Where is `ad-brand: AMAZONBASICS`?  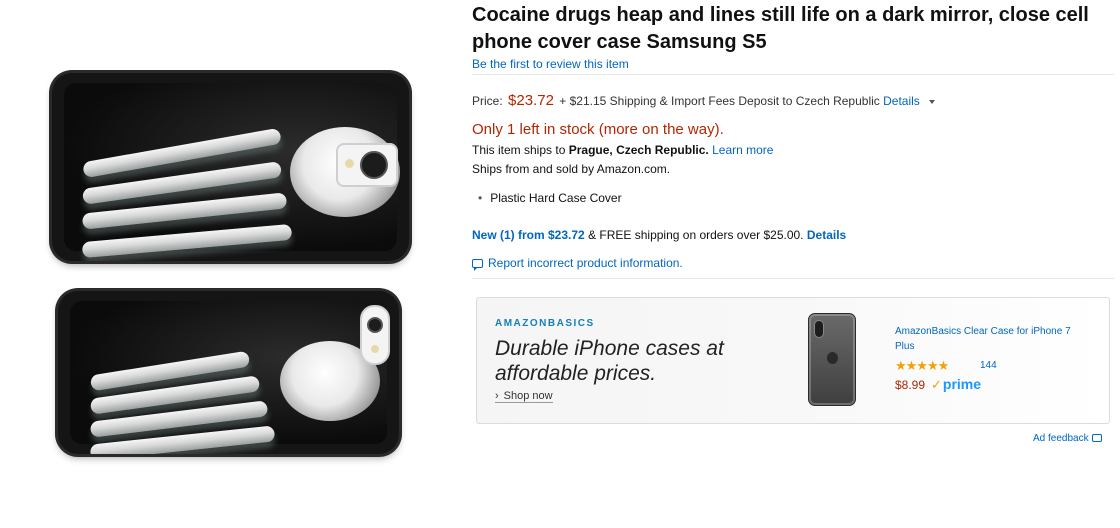
ad-brand: AMAZONBASICS is located at coordinates (545, 323).